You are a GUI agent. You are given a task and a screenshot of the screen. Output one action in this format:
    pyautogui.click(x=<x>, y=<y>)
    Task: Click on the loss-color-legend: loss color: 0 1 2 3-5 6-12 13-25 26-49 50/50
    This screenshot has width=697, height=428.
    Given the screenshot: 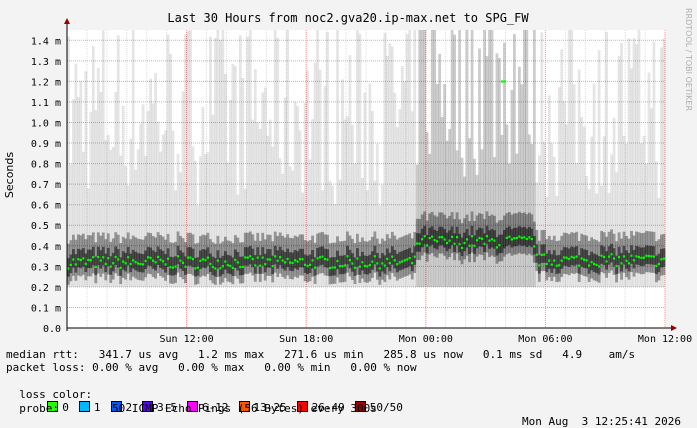 What is the action you would take?
    pyautogui.click(x=209, y=394)
    